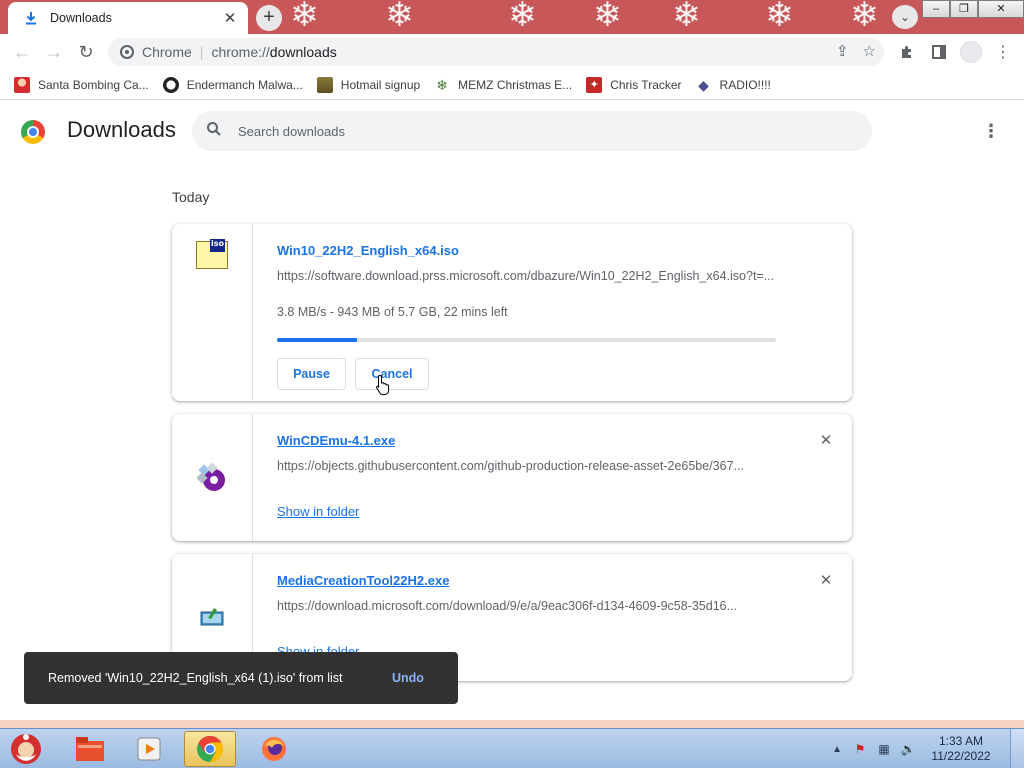 Image resolution: width=1024 pixels, height=768 pixels. What do you see at coordinates (380, 84) in the screenshot?
I see `bookmark-label: Hotmail signup` at bounding box center [380, 84].